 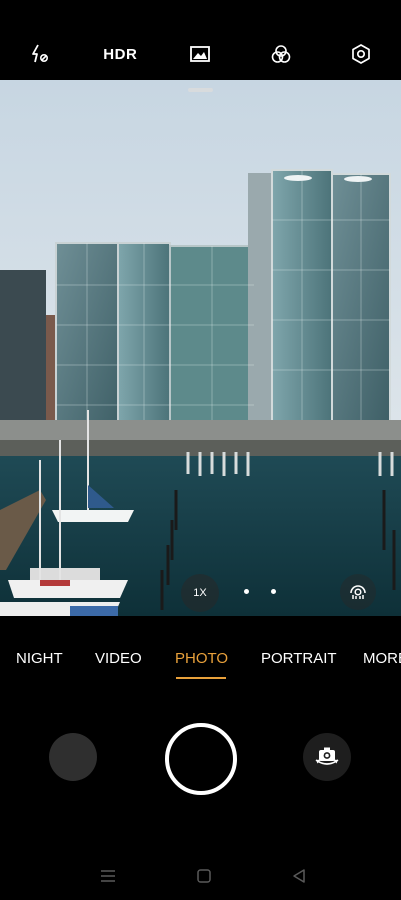 What do you see at coordinates (299, 658) in the screenshot?
I see `mode-portrait: PORTRAIT` at bounding box center [299, 658].